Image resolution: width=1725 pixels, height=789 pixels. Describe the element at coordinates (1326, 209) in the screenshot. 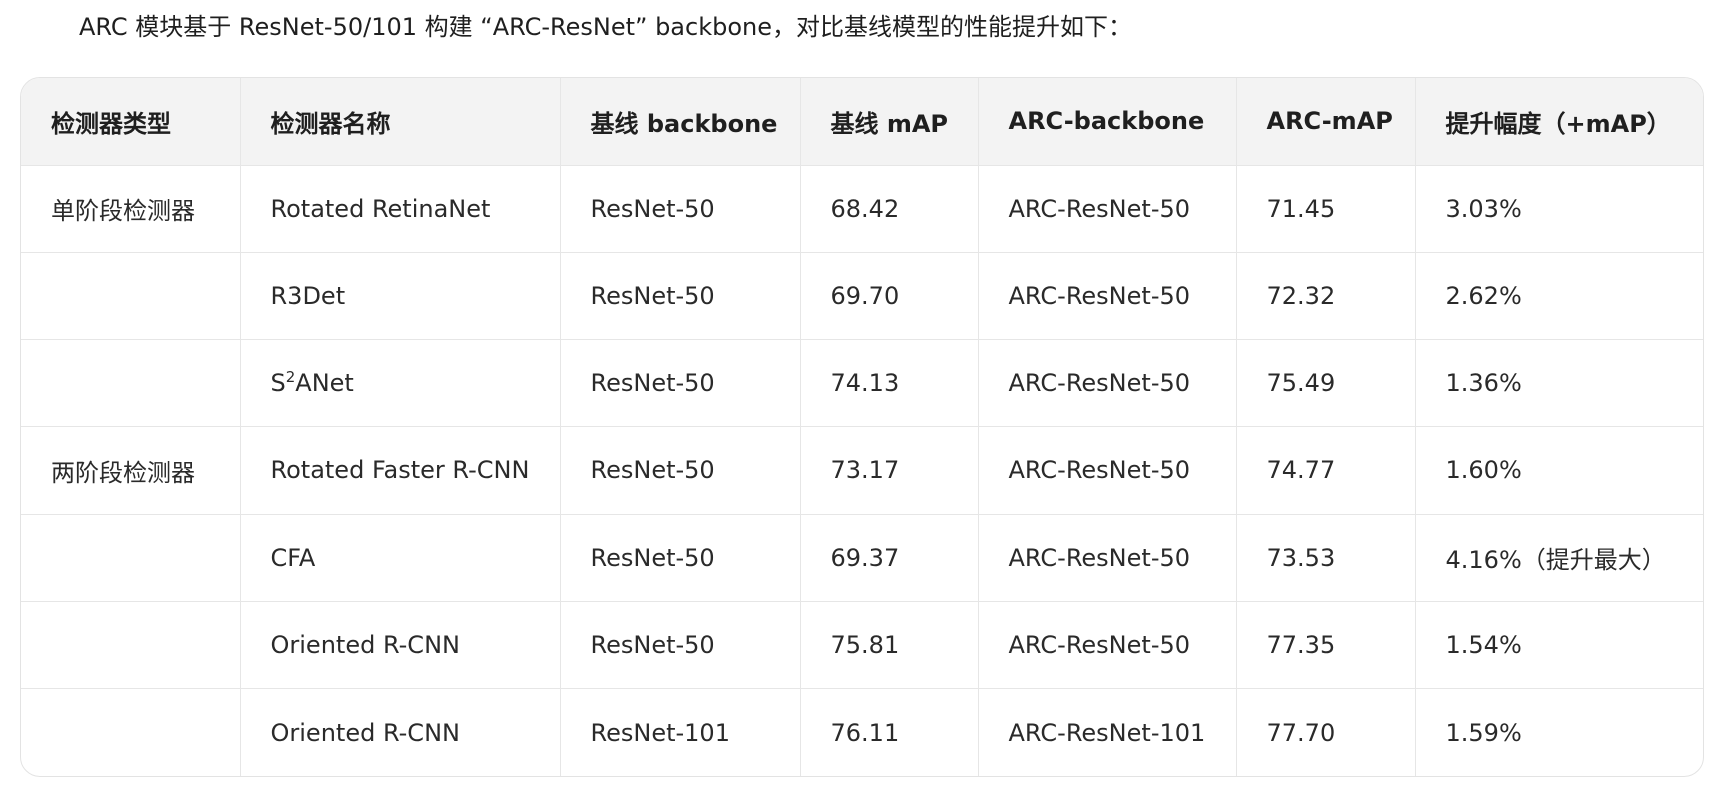

I see `cell-arc-map: 71.45` at that location.